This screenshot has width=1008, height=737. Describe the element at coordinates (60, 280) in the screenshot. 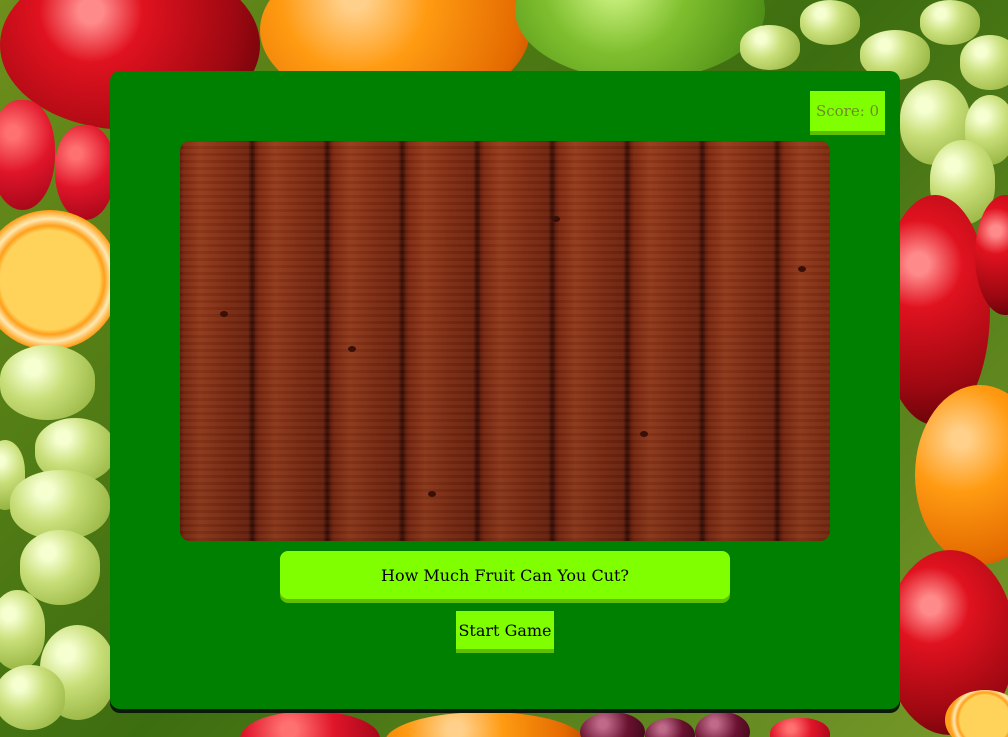

I see `orange-slice-icon` at that location.